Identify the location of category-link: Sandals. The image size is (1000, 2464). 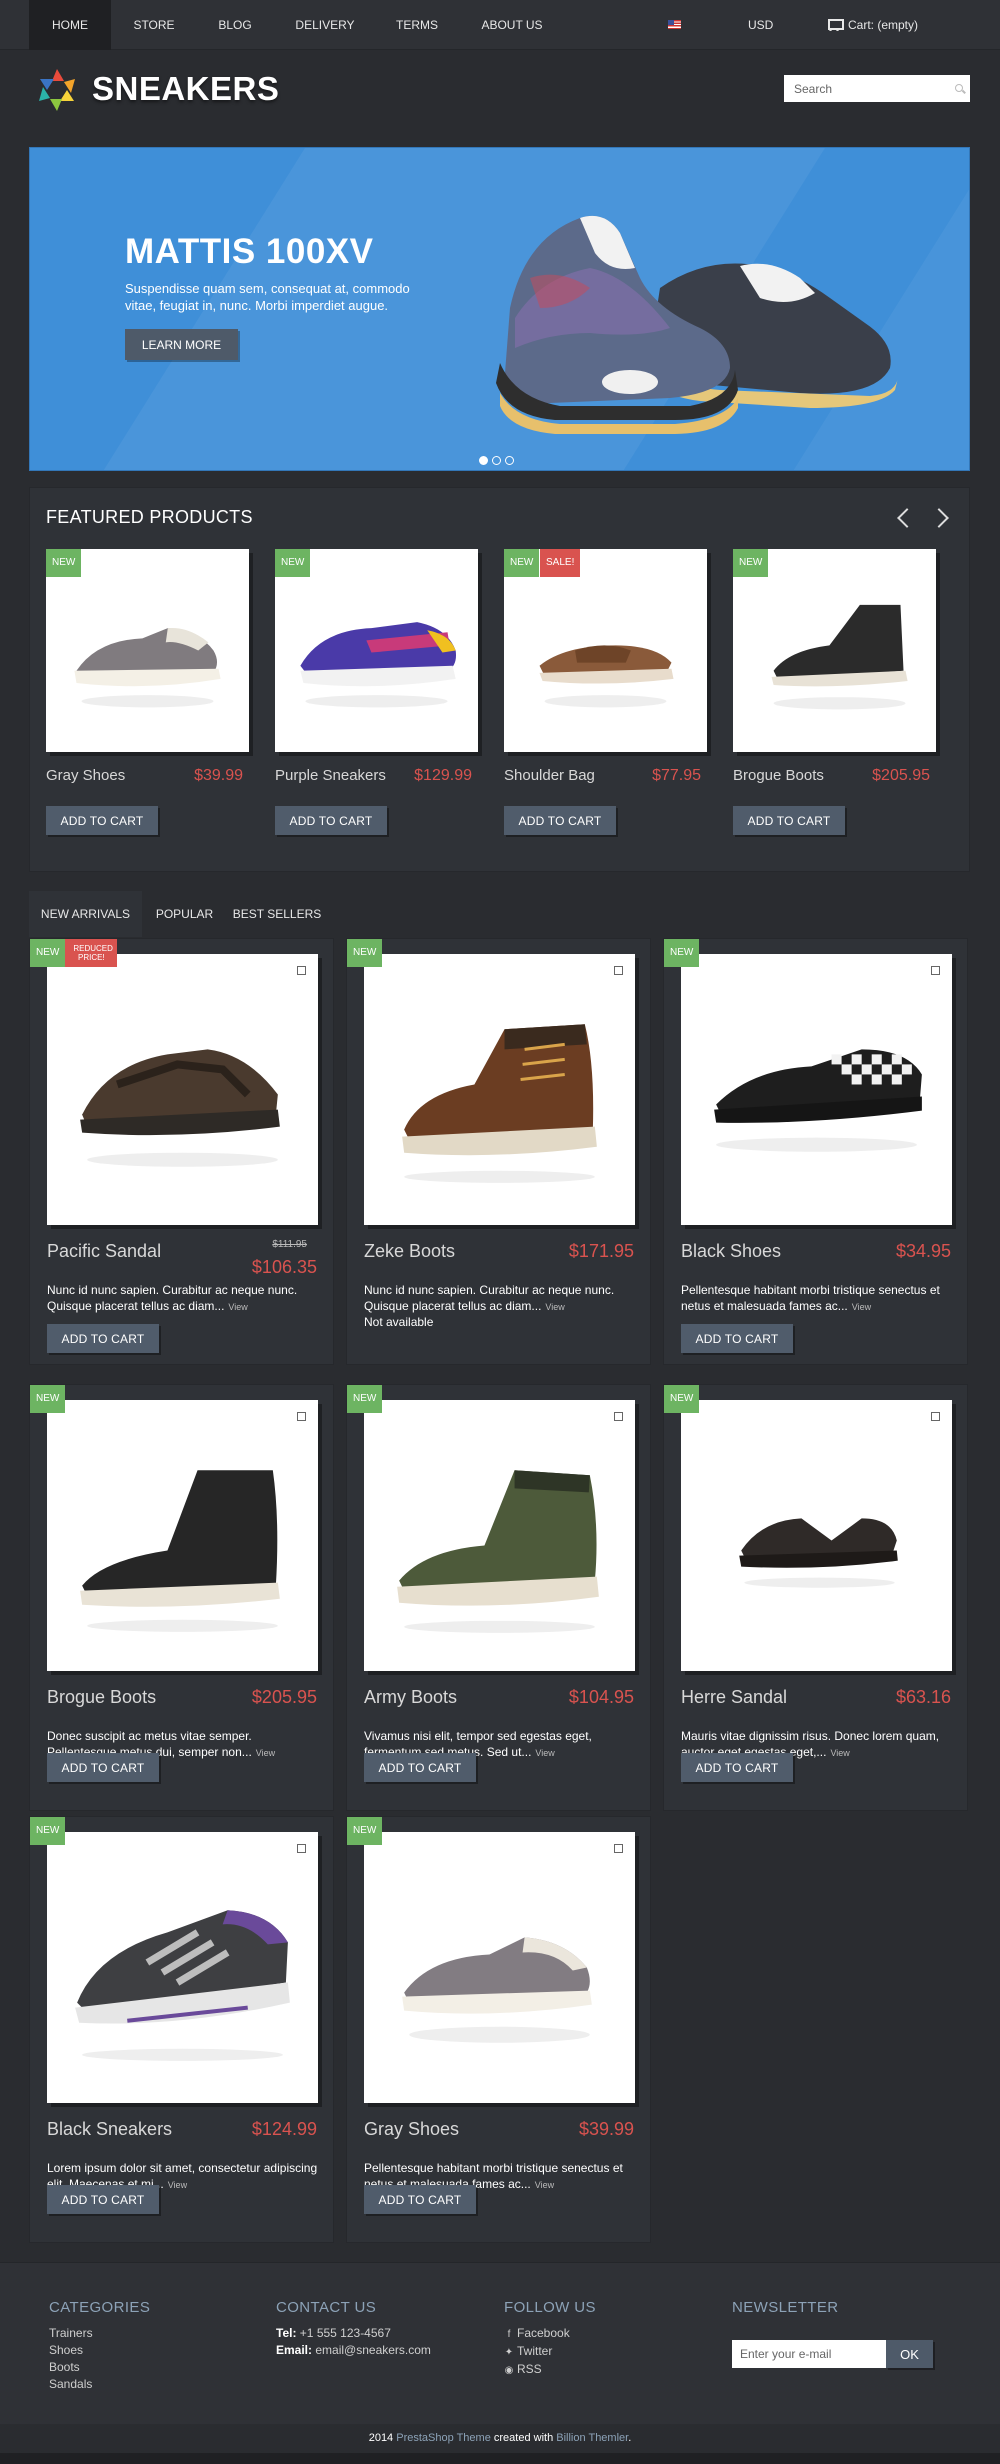
(71, 2384).